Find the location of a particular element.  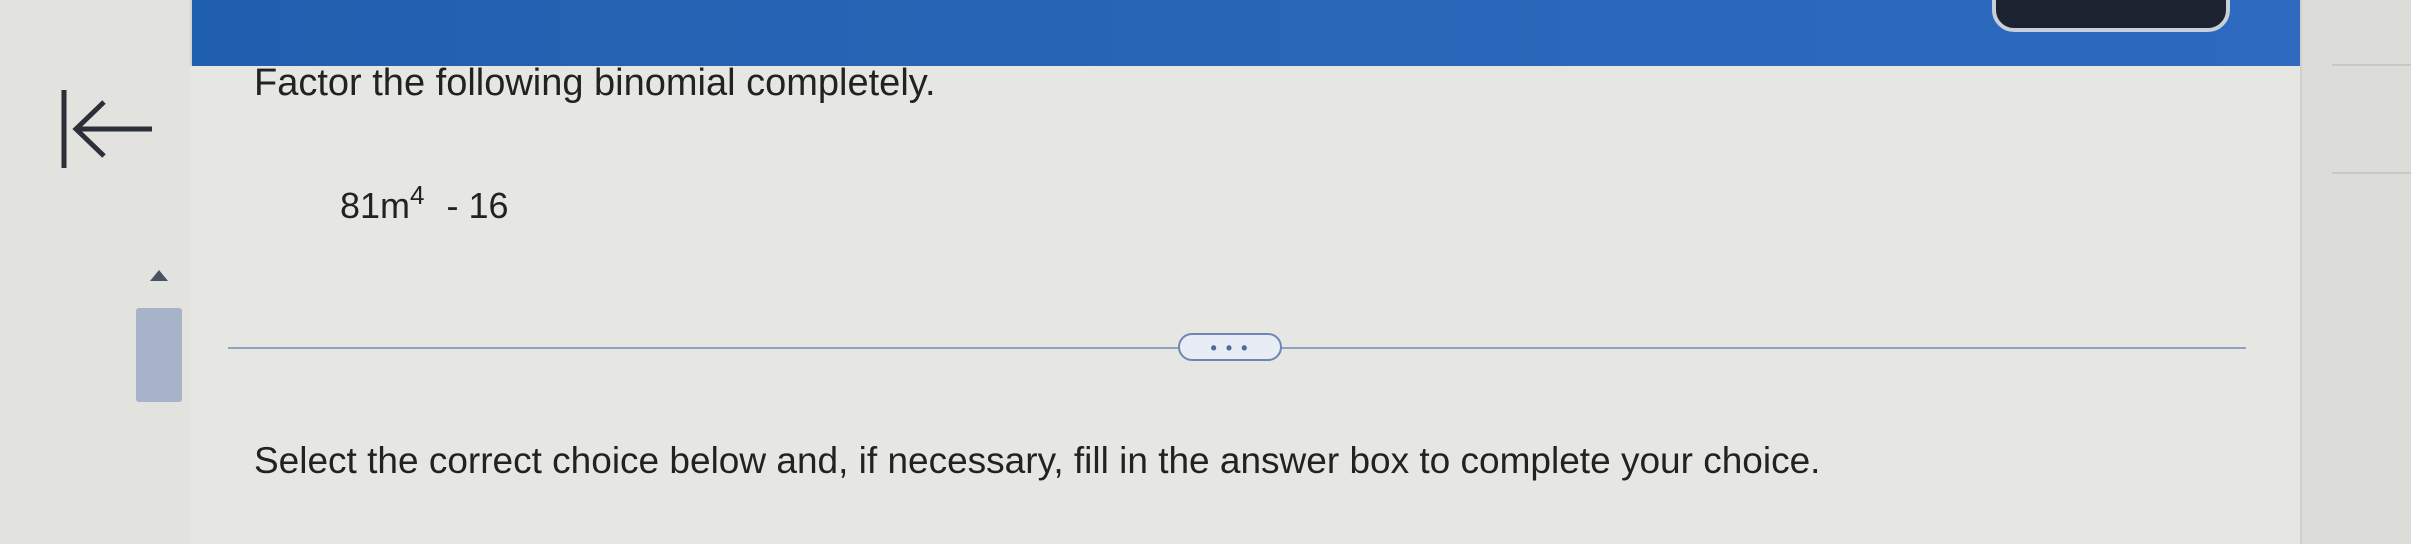

scrollbar-thumb is located at coordinates (159, 355).